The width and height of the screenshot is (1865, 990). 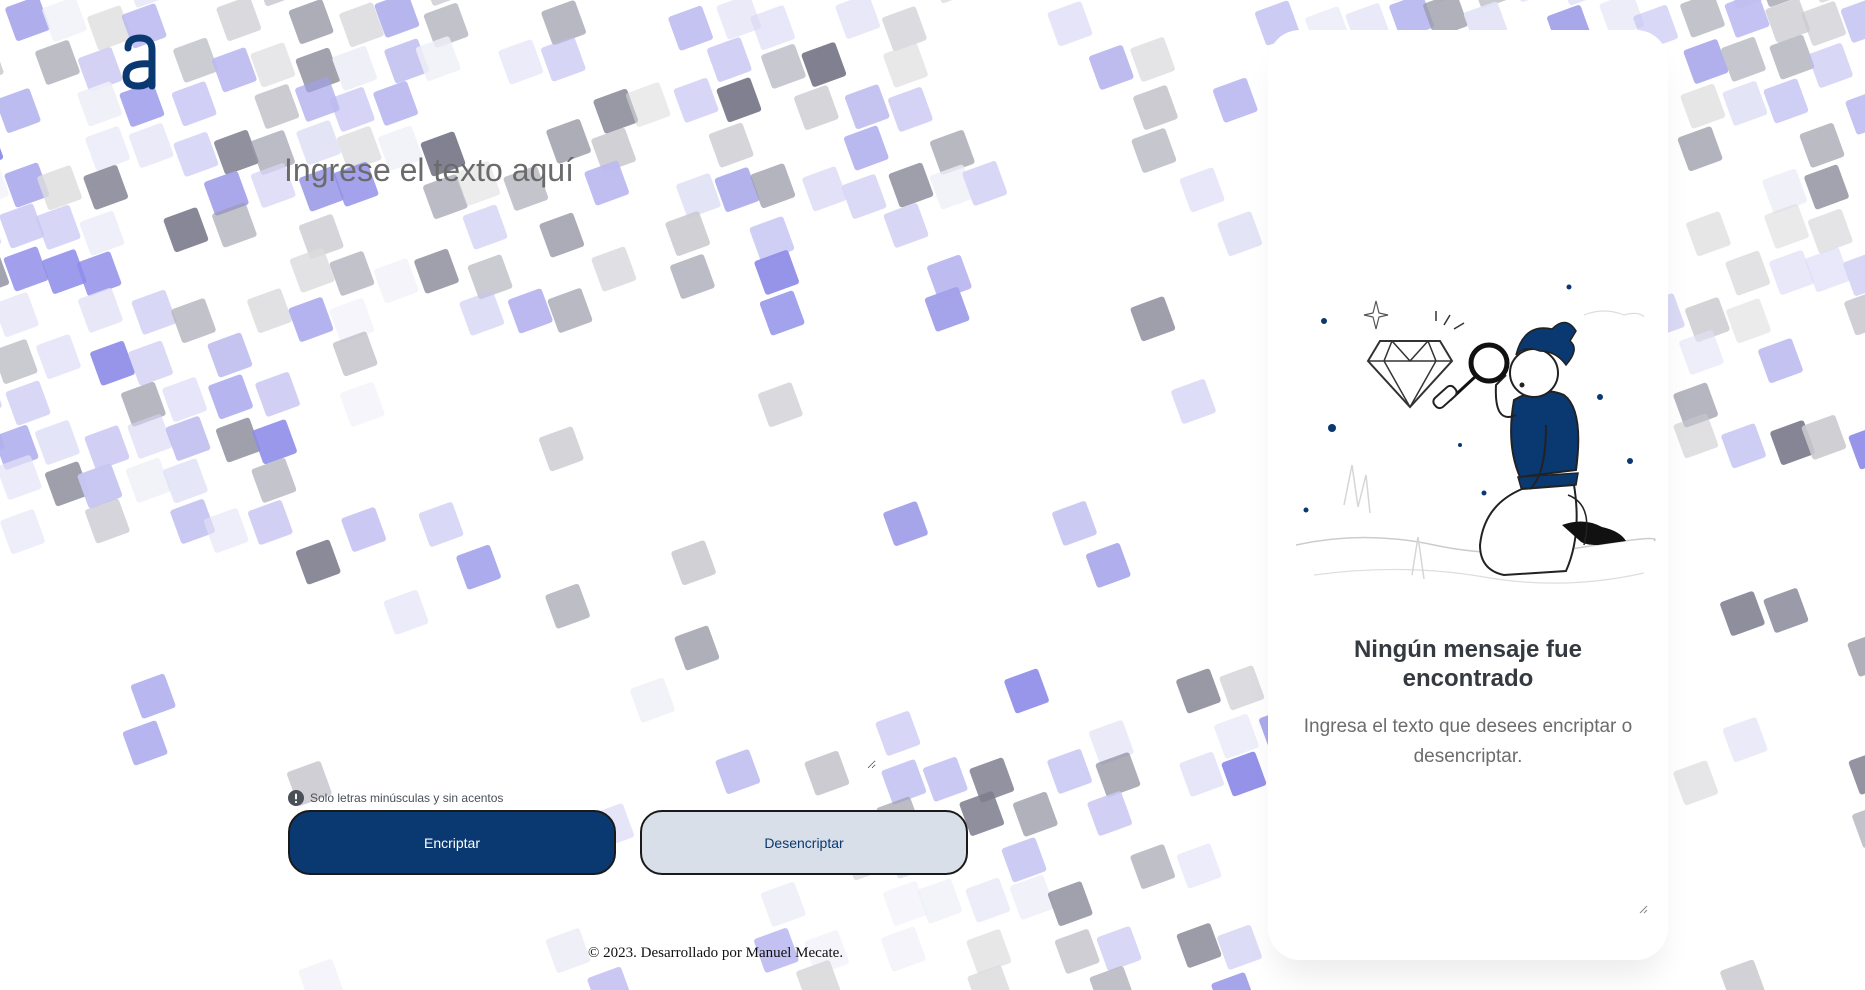 What do you see at coordinates (1475, 434) in the screenshot?
I see `person-magnifying-glass-illustration` at bounding box center [1475, 434].